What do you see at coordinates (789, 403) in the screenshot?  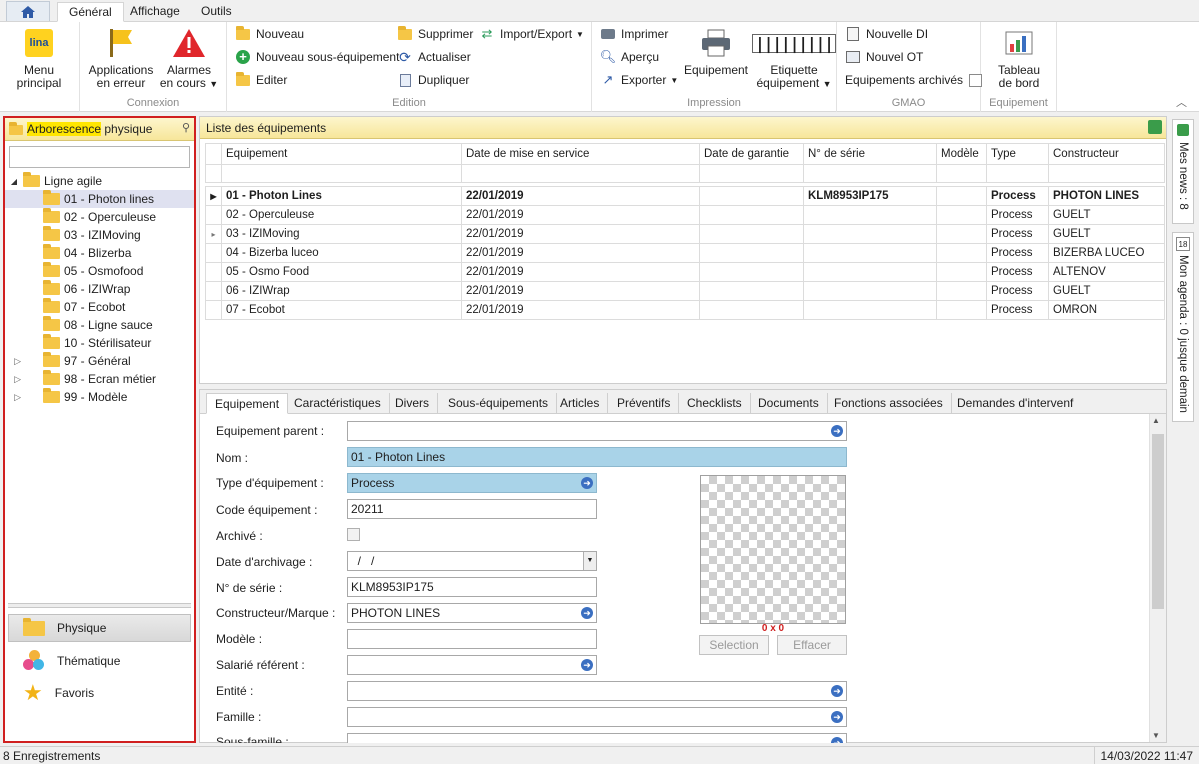 I see `tab-documents: Documents` at bounding box center [789, 403].